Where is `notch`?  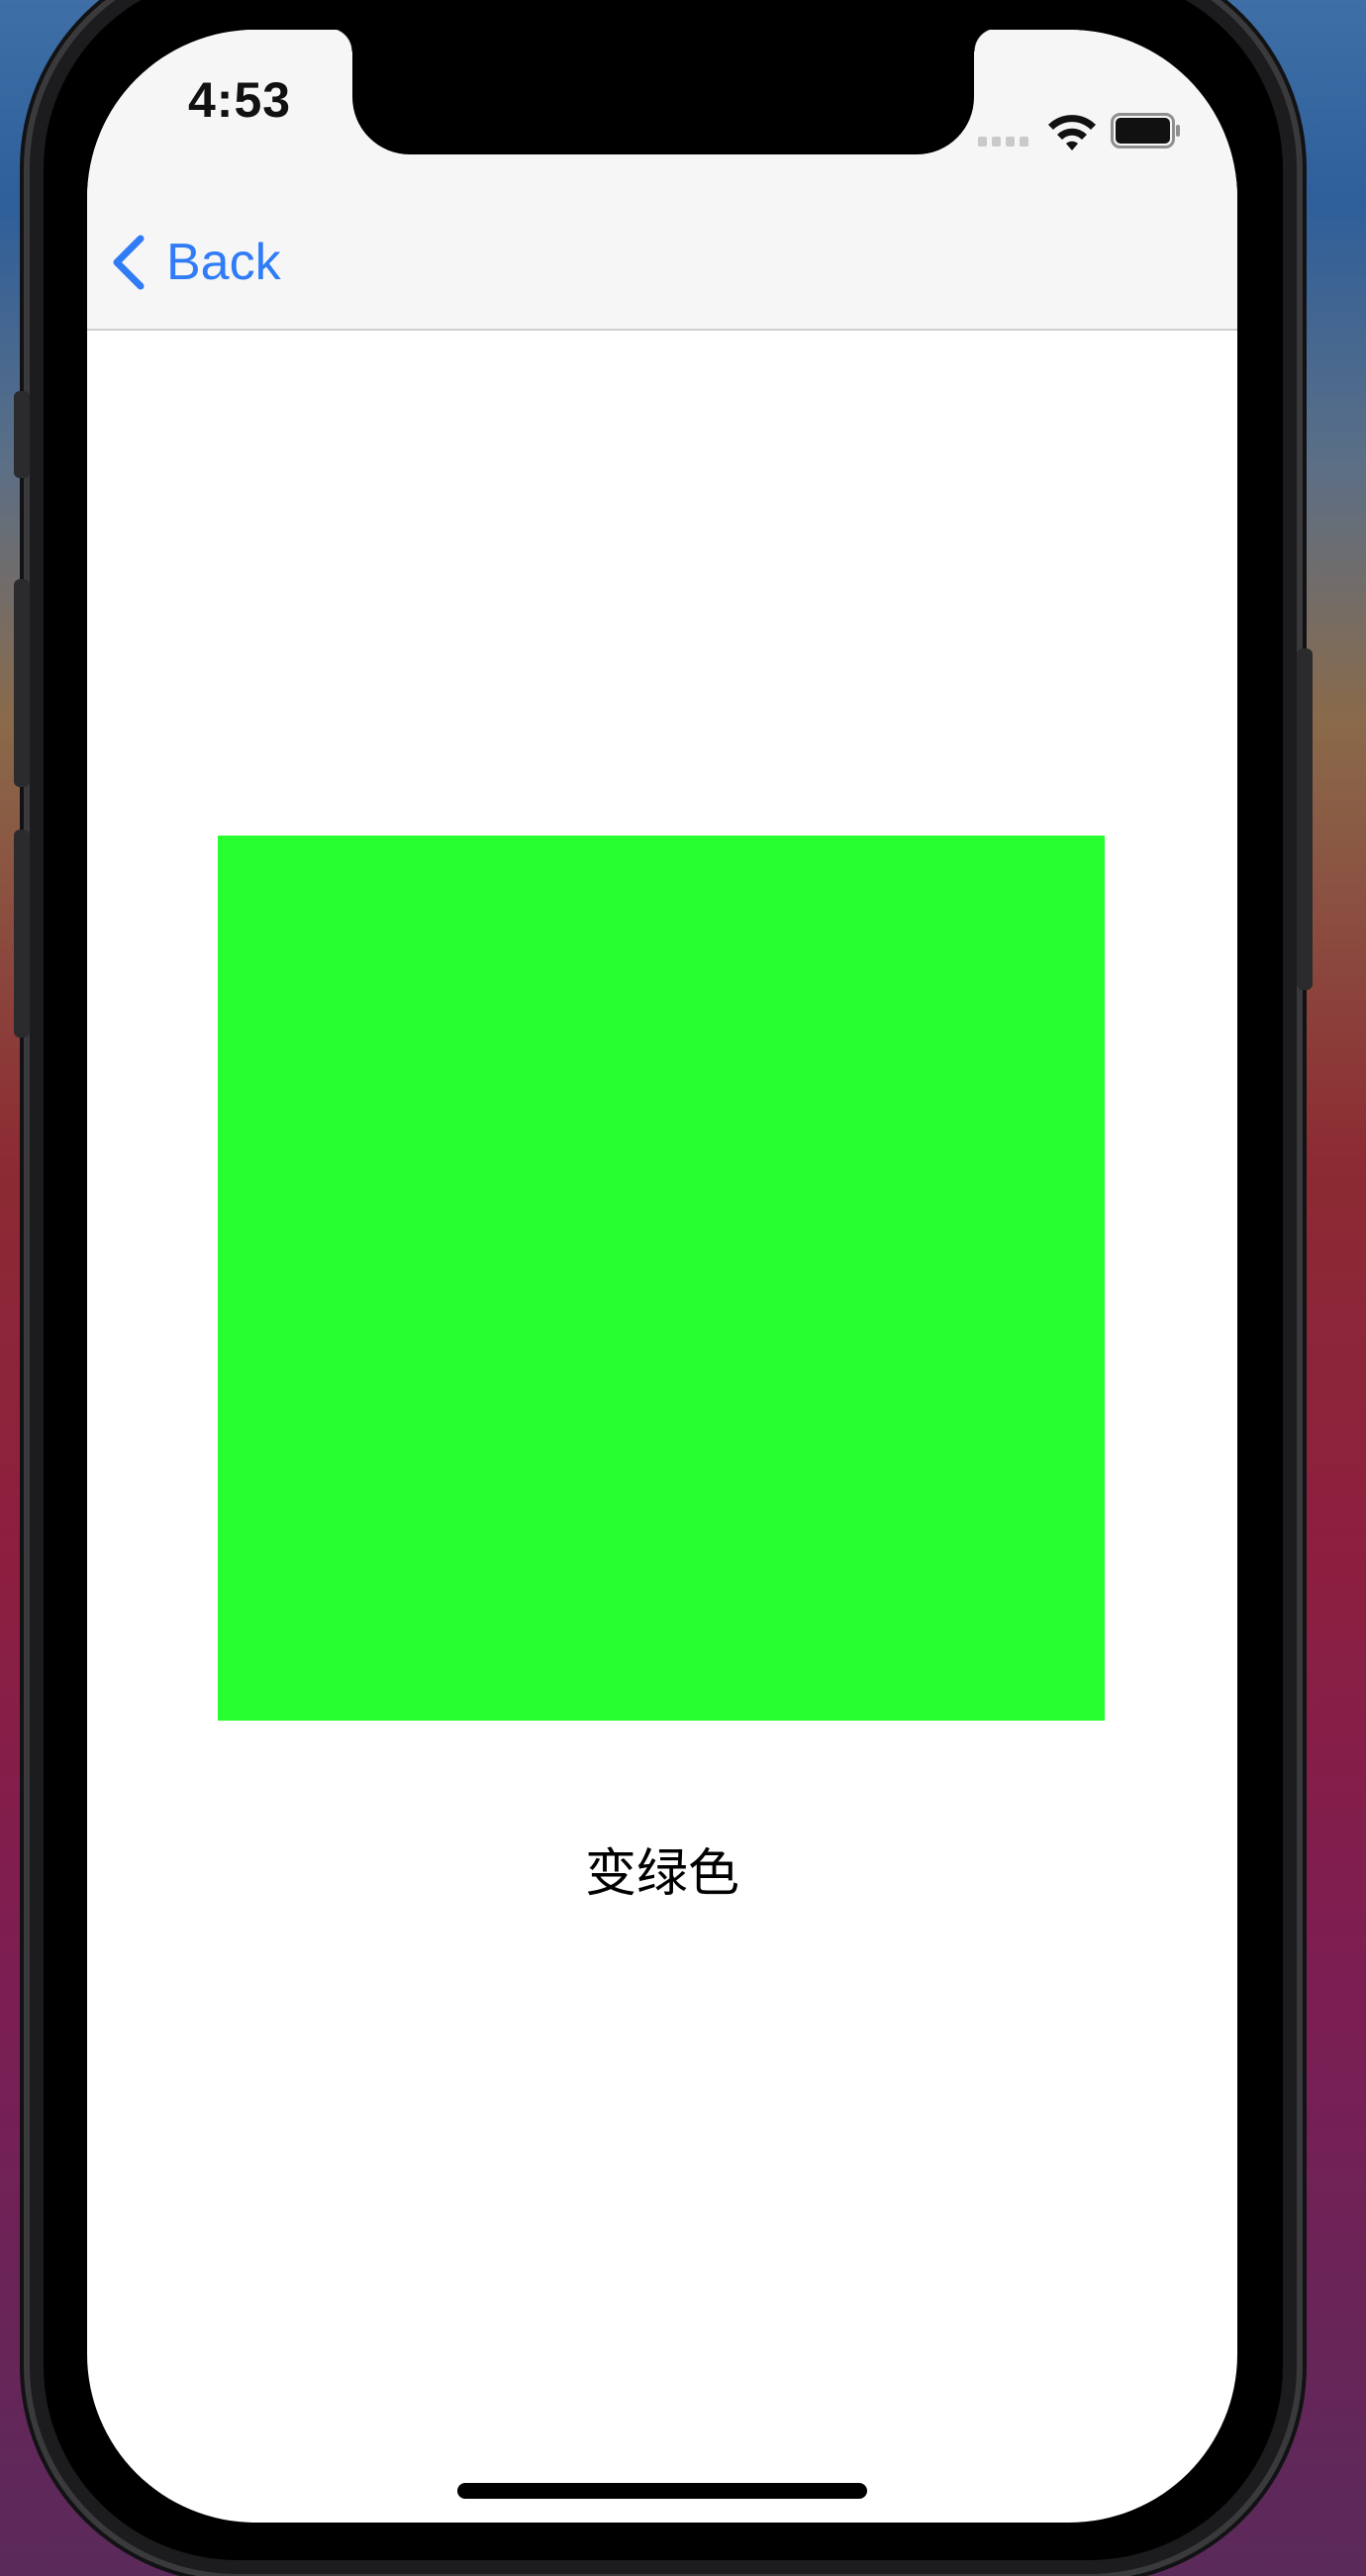
notch is located at coordinates (663, 92).